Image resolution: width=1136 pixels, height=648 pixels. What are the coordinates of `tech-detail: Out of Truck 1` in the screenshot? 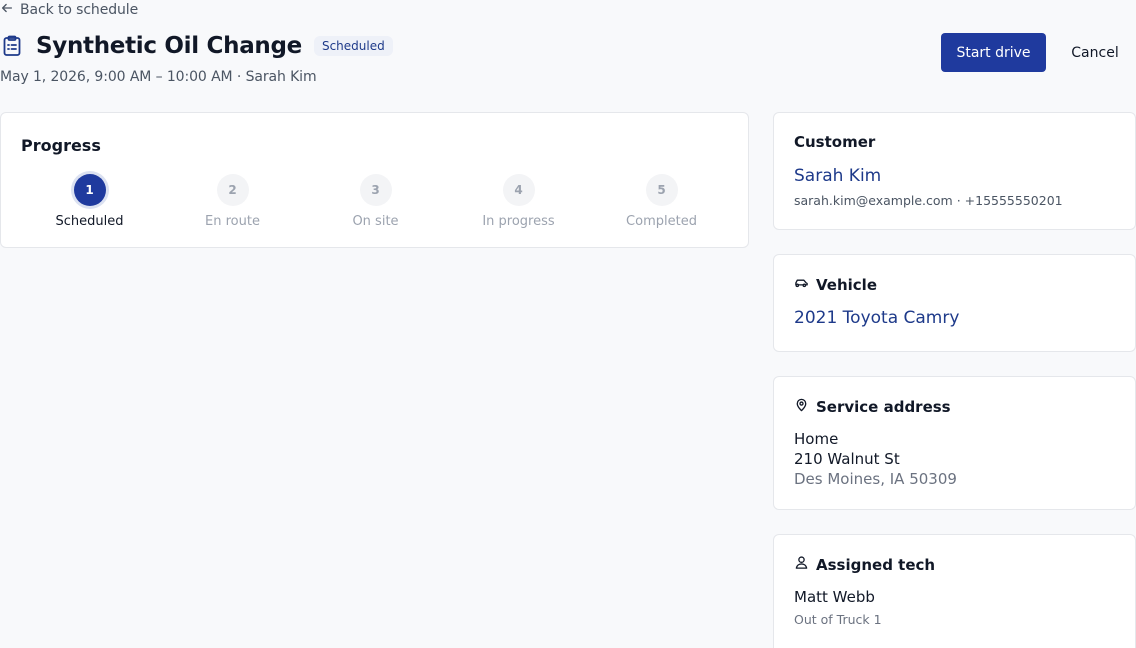 It's located at (838, 619).